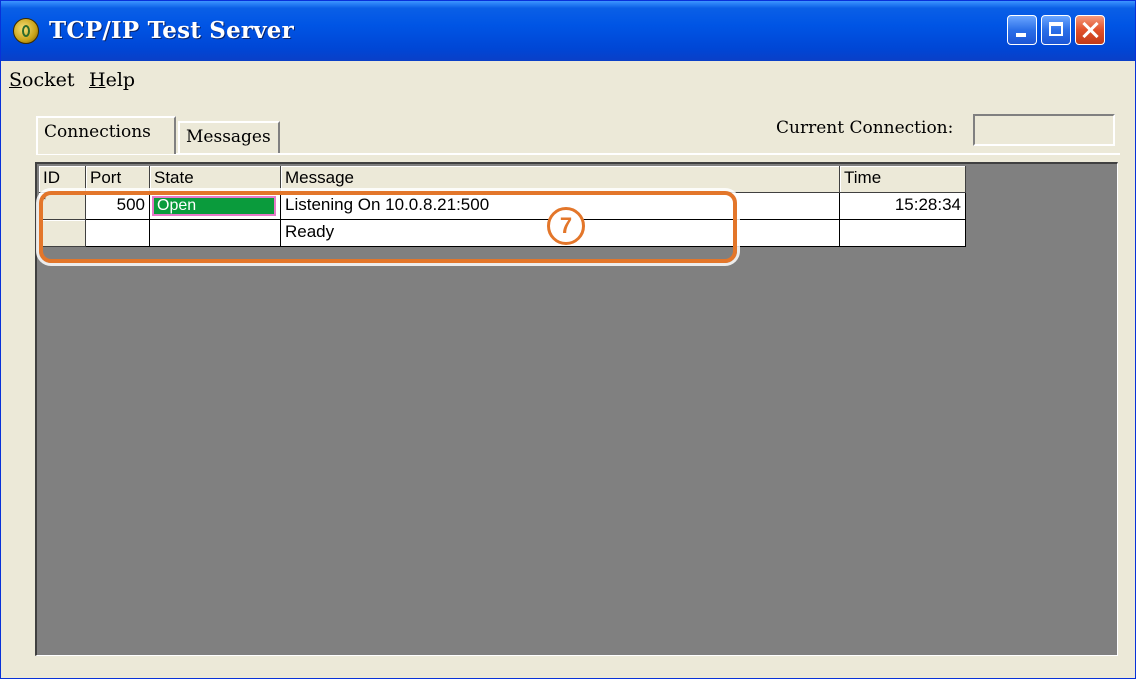 The width and height of the screenshot is (1138, 681). What do you see at coordinates (62, 206) in the screenshot?
I see `row-indicator: *` at bounding box center [62, 206].